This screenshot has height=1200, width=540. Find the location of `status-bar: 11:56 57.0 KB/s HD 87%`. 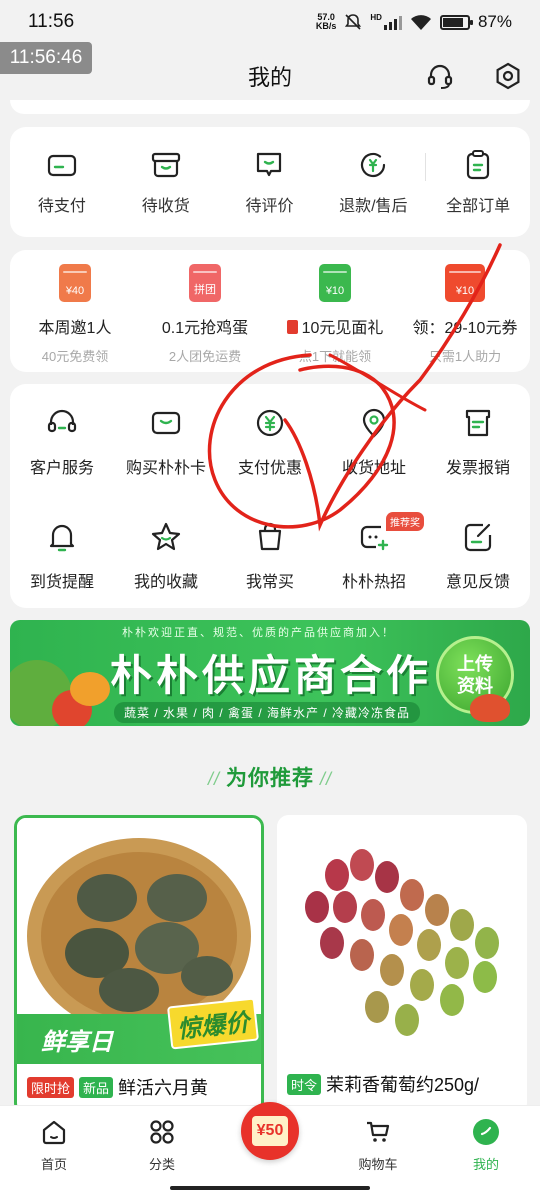

status-bar: 11:56 57.0 KB/s HD 87% is located at coordinates (270, 22).